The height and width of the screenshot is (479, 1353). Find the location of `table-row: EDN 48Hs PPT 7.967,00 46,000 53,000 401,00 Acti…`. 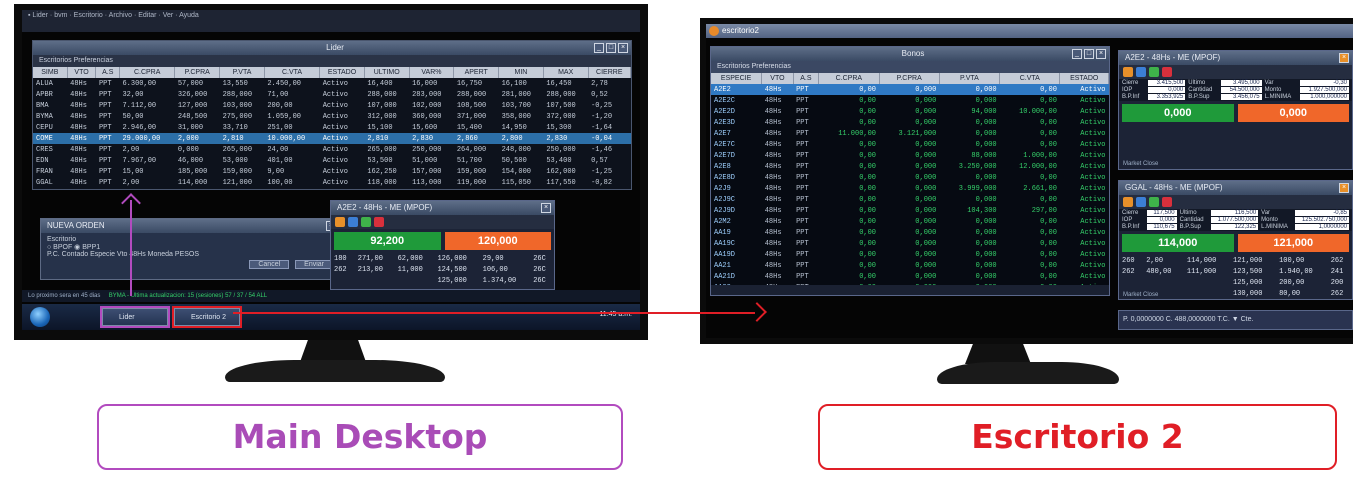

table-row: EDN 48Hs PPT 7.967,00 46,000 53,000 401,00 Acti… is located at coordinates (332, 160).